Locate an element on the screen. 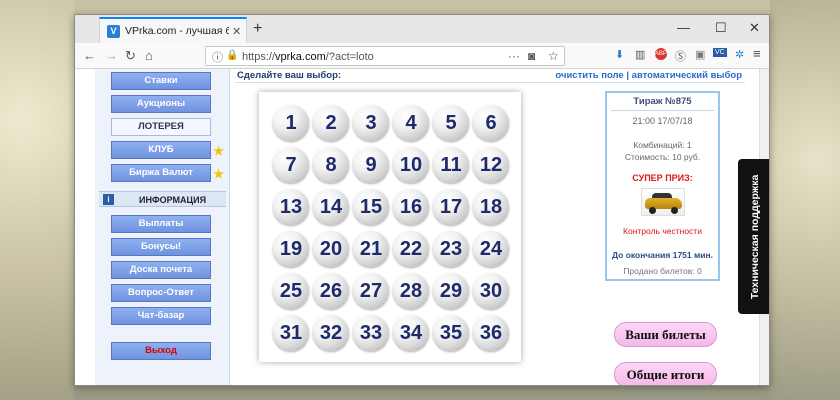 The image size is (840, 400). info-section-header: i ИНФОРМАЦИЯ is located at coordinates (162, 199).